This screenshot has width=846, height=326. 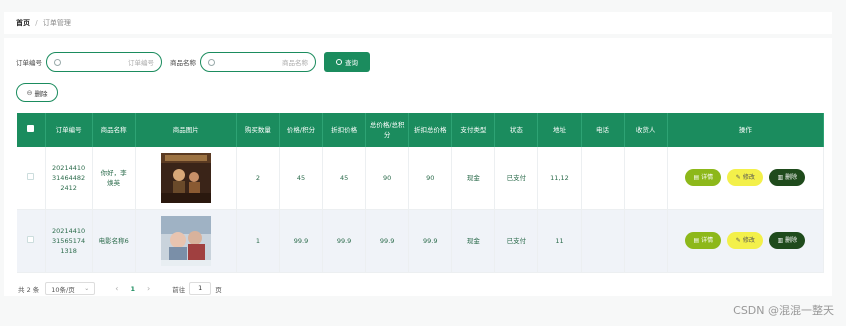 I want to click on prev-page-icon: ‹, so click(x=116, y=288).